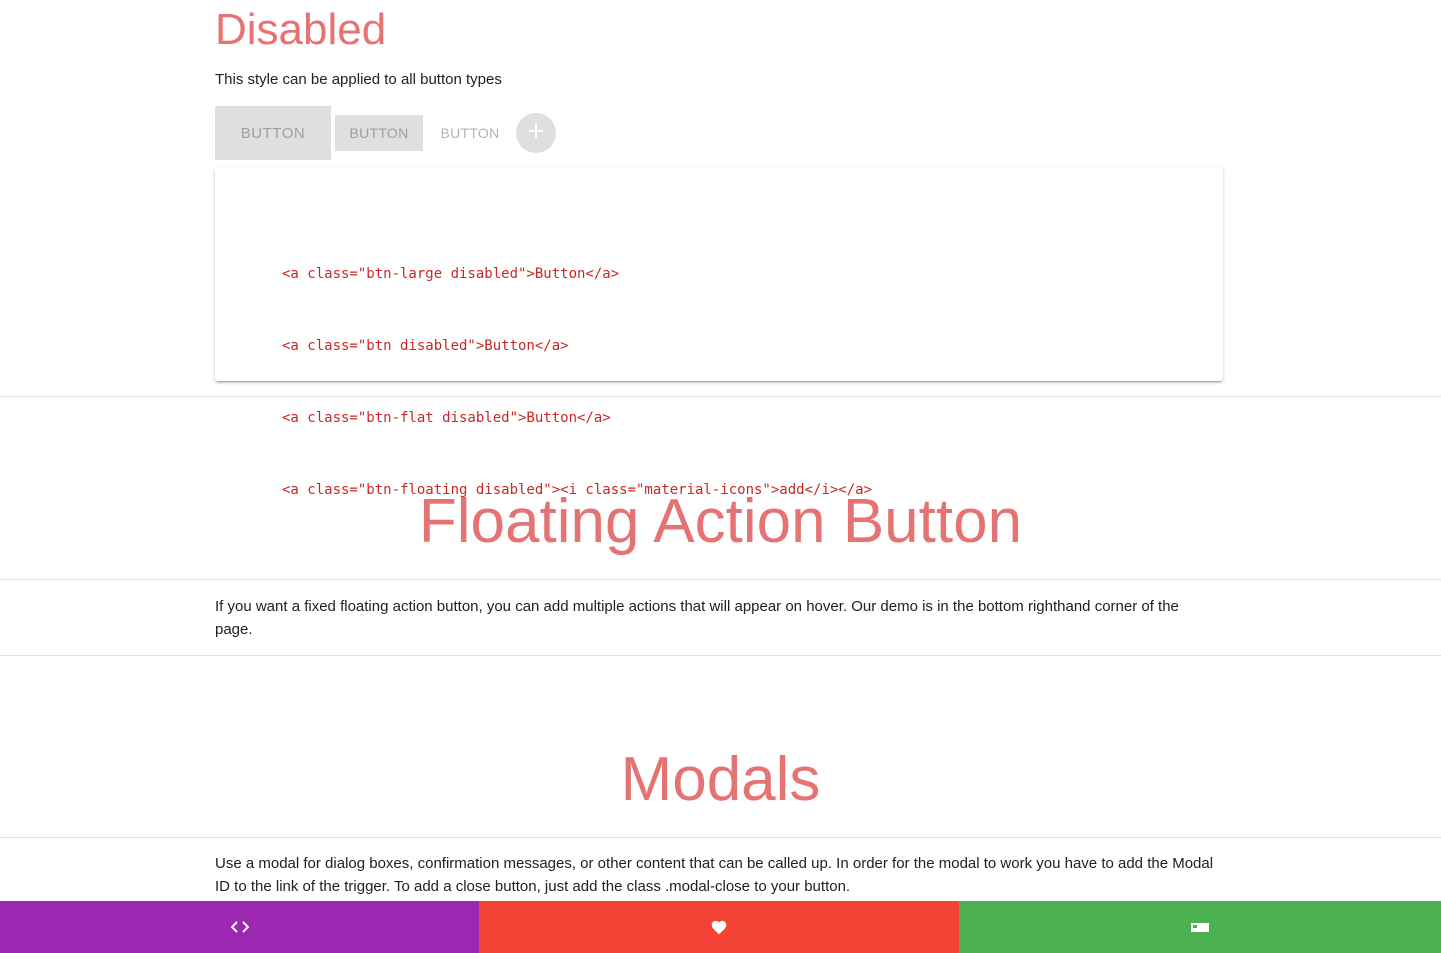 This screenshot has width=1441, height=953. What do you see at coordinates (425, 346) in the screenshot?
I see `code-line: <a class="btn disabled">Button</a>` at bounding box center [425, 346].